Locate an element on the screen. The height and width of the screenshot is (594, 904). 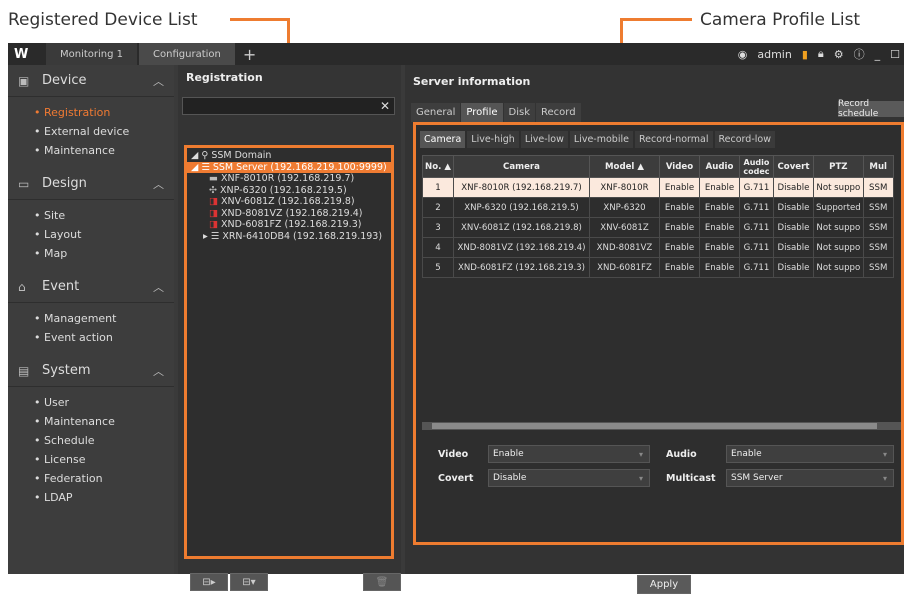
tab-live-mobile: Live-mobile is located at coordinates (601, 139).